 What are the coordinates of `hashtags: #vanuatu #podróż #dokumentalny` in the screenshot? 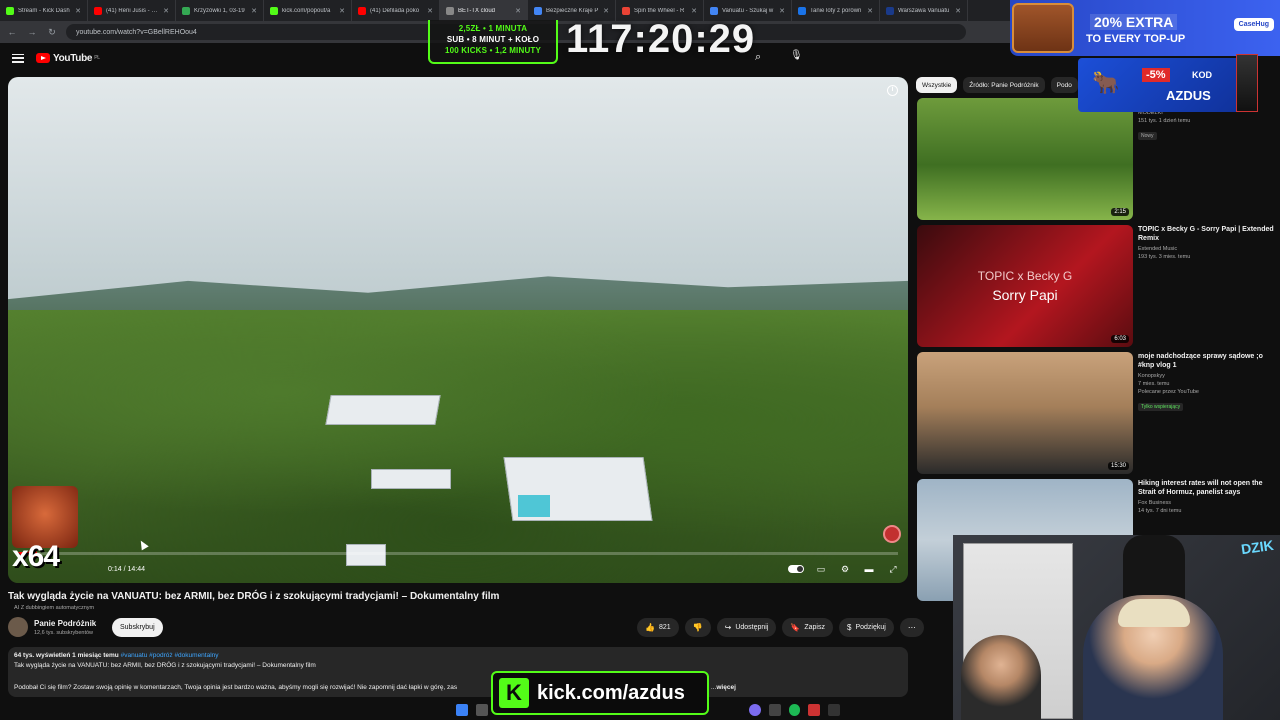 It's located at (170, 655).